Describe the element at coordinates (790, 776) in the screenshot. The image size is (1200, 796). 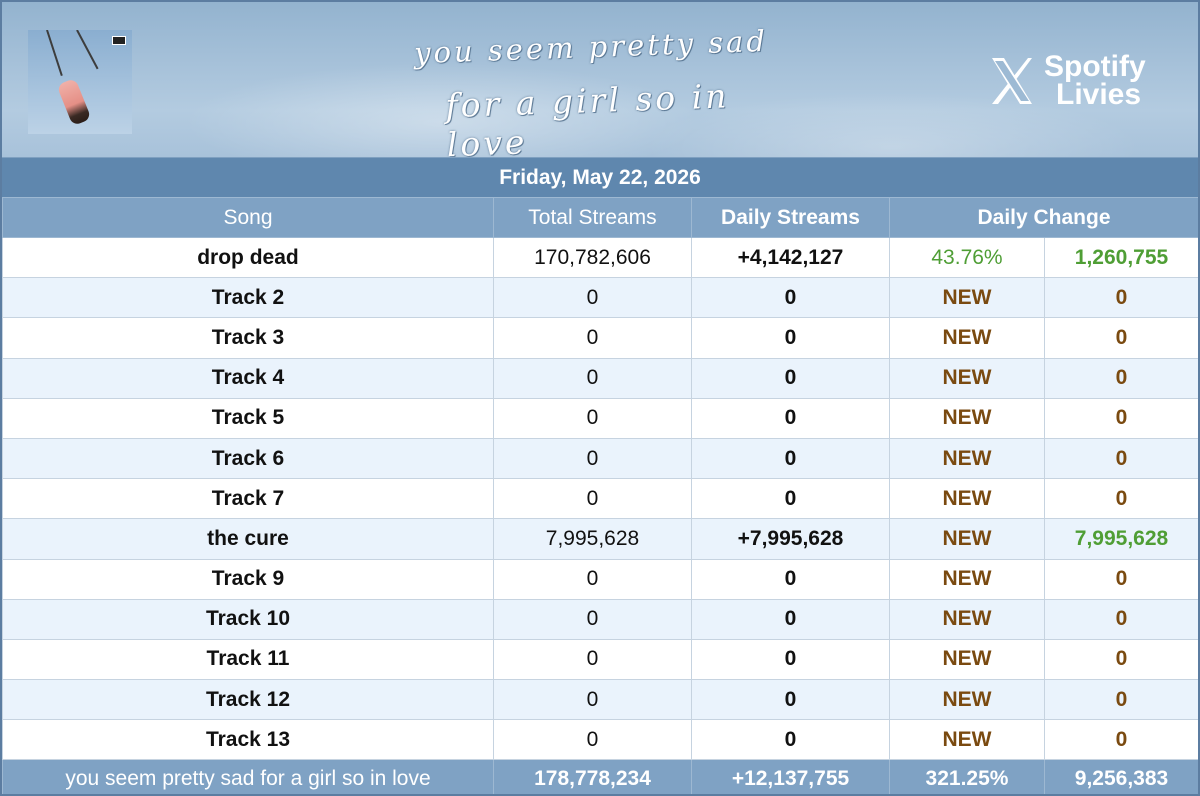
I see `album-daily-streams: +12,137,755` at that location.